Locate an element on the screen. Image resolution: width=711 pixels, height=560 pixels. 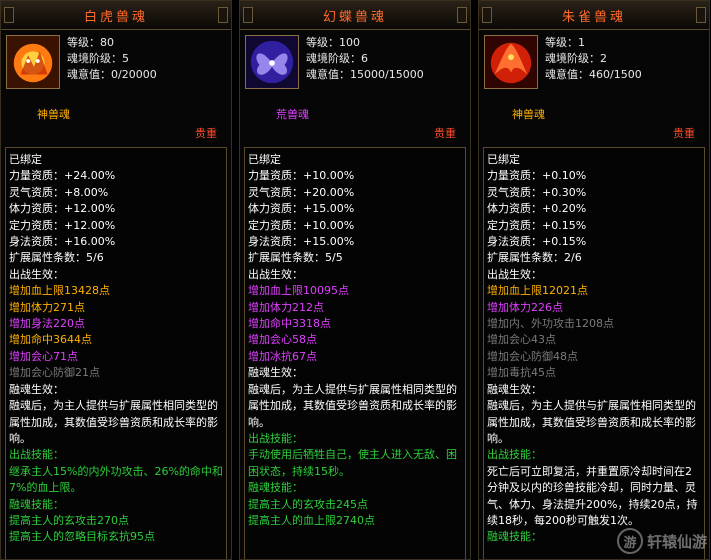
bonus-line: 增加会心防御21点 is located at coordinates (54, 373).